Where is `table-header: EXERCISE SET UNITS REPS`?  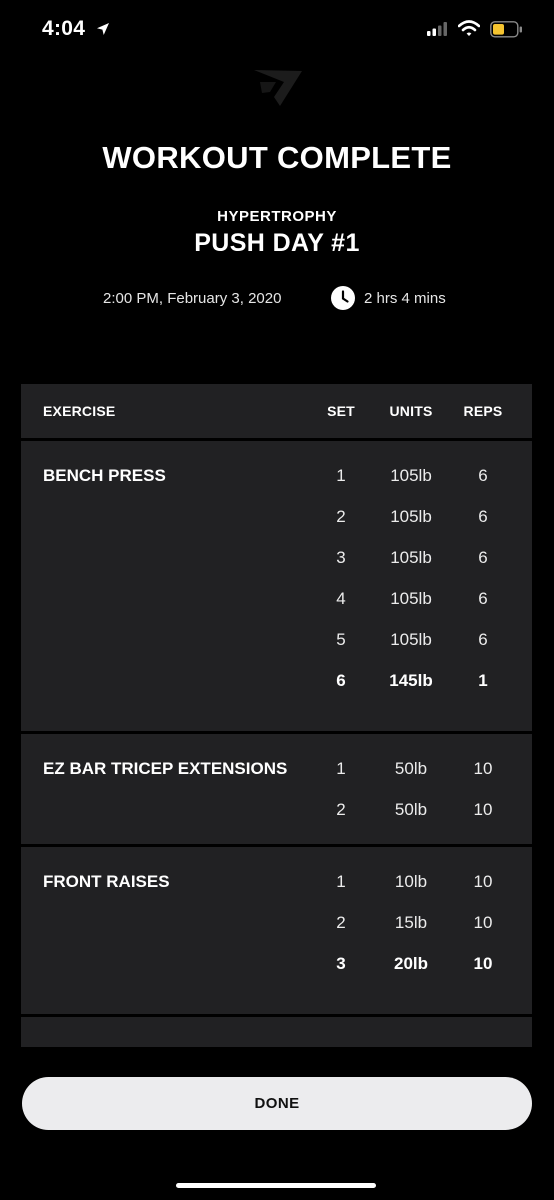 table-header: EXERCISE SET UNITS REPS is located at coordinates (276, 411).